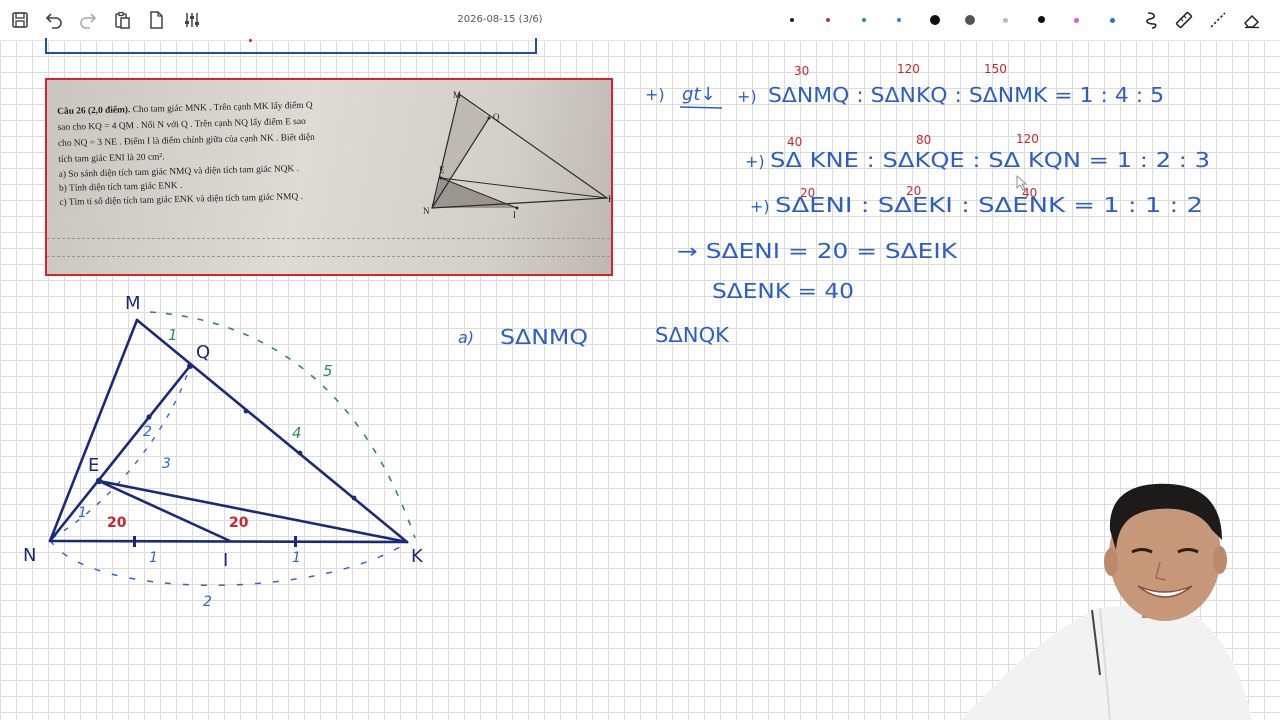  What do you see at coordinates (1022, 183) in the screenshot?
I see `cursor-icon` at bounding box center [1022, 183].